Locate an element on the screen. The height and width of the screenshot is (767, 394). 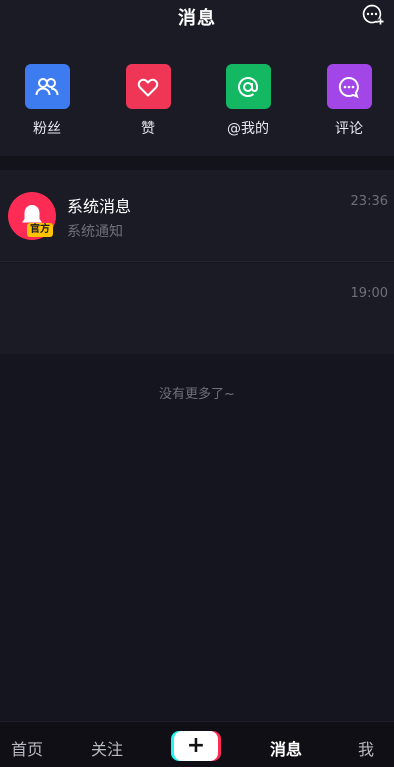
nav-item-messages: 消息 is located at coordinates (286, 748).